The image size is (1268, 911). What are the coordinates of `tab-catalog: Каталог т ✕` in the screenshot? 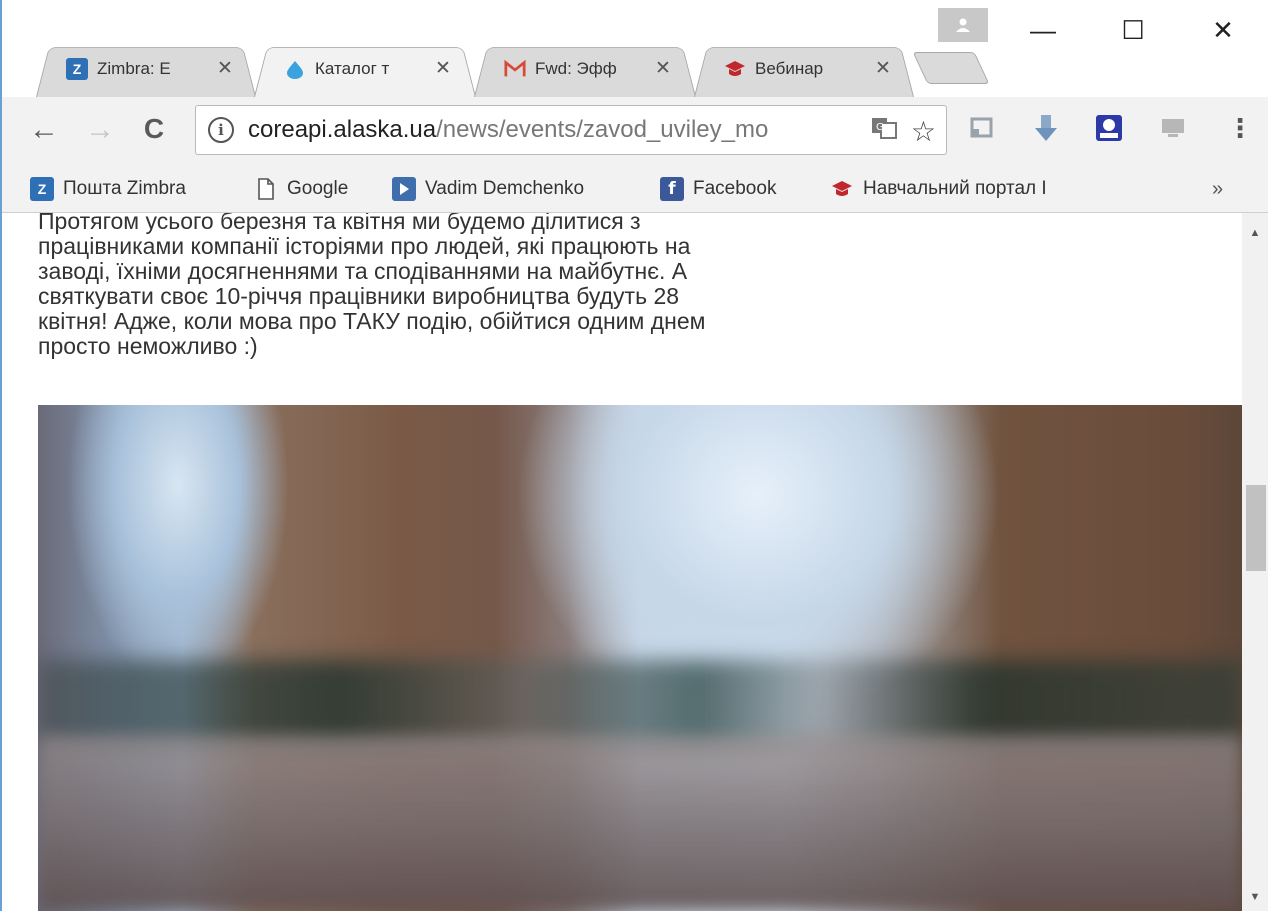 It's located at (365, 68).